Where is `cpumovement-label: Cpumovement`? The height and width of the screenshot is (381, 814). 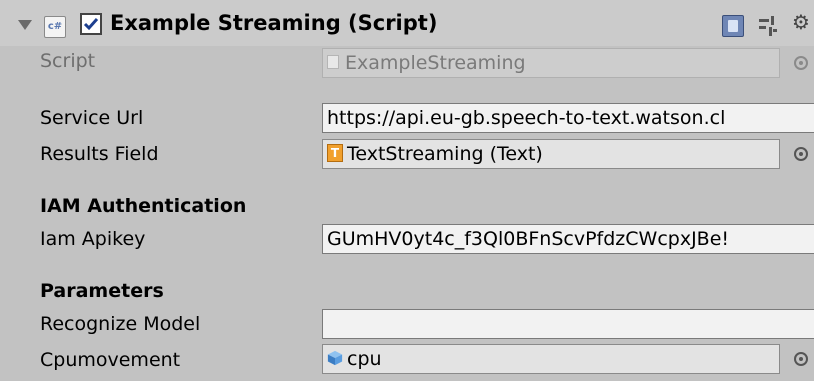
cpumovement-label: Cpumovement is located at coordinates (110, 360).